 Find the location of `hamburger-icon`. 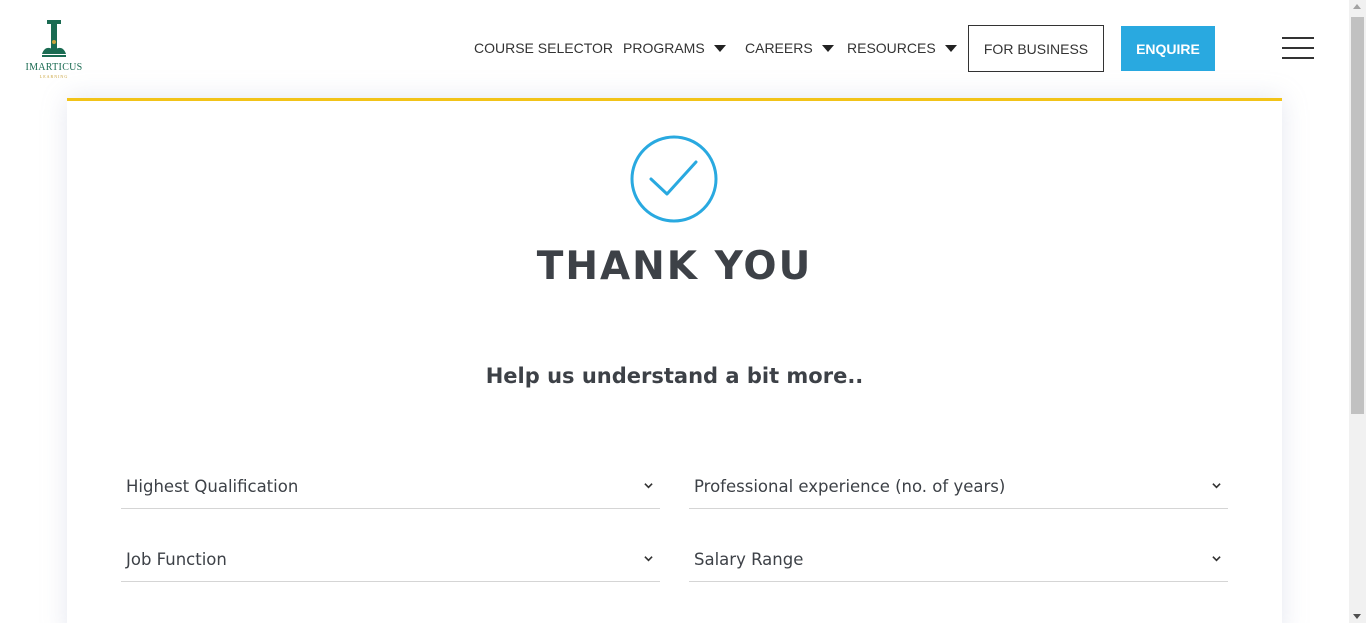

hamburger-icon is located at coordinates (1298, 48).